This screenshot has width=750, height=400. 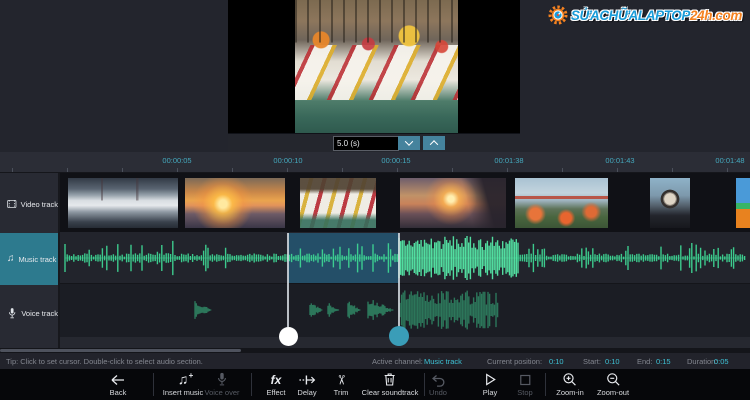 What do you see at coordinates (12, 204) in the screenshot?
I see `film-icon` at bounding box center [12, 204].